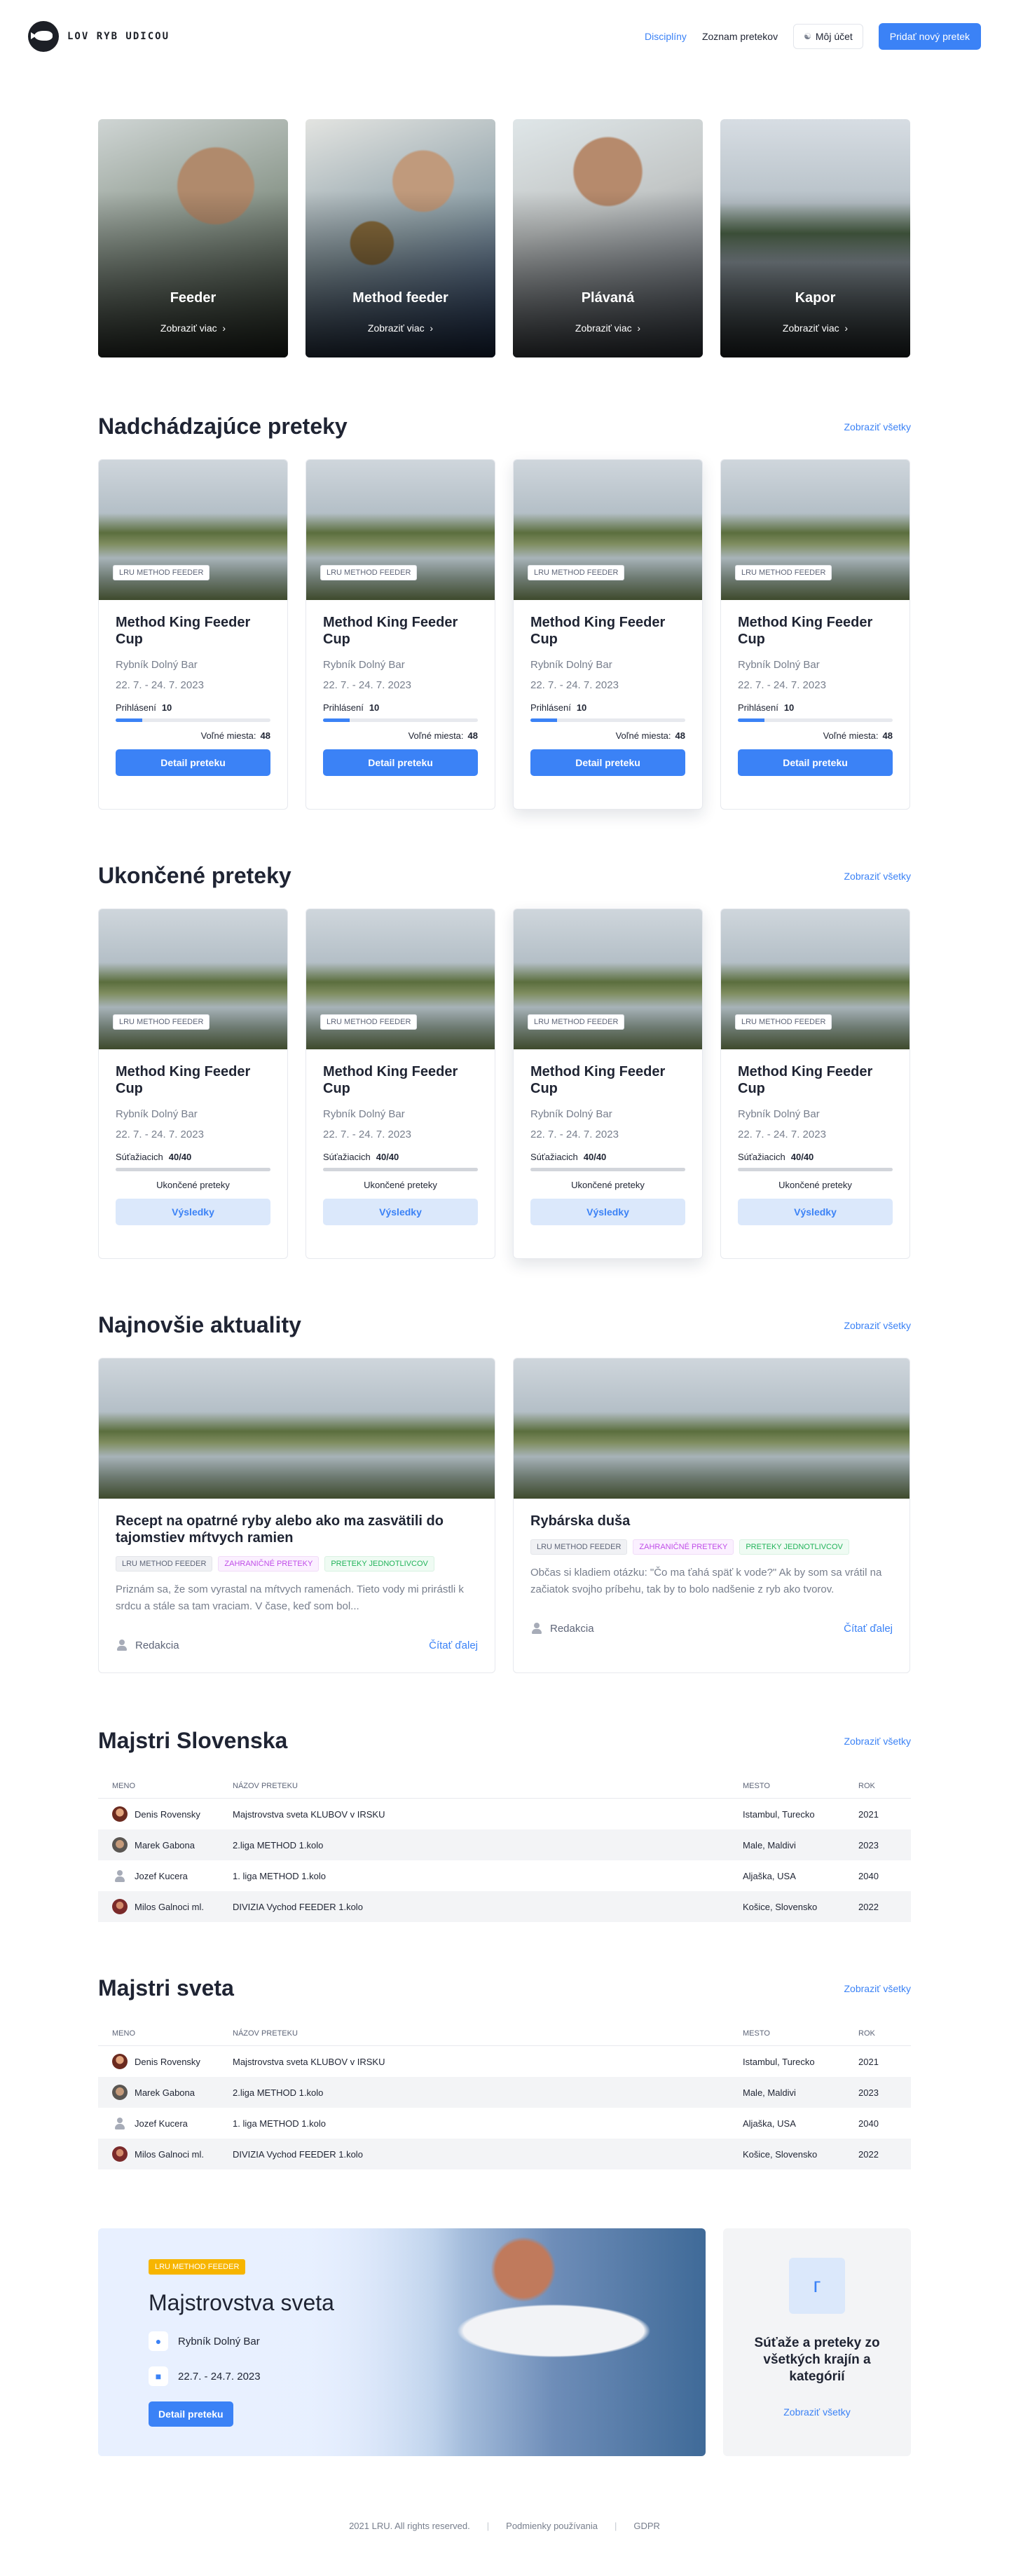 The width and height of the screenshot is (1009, 2576). What do you see at coordinates (166, 707) in the screenshot?
I see `registration-value: 10` at bounding box center [166, 707].